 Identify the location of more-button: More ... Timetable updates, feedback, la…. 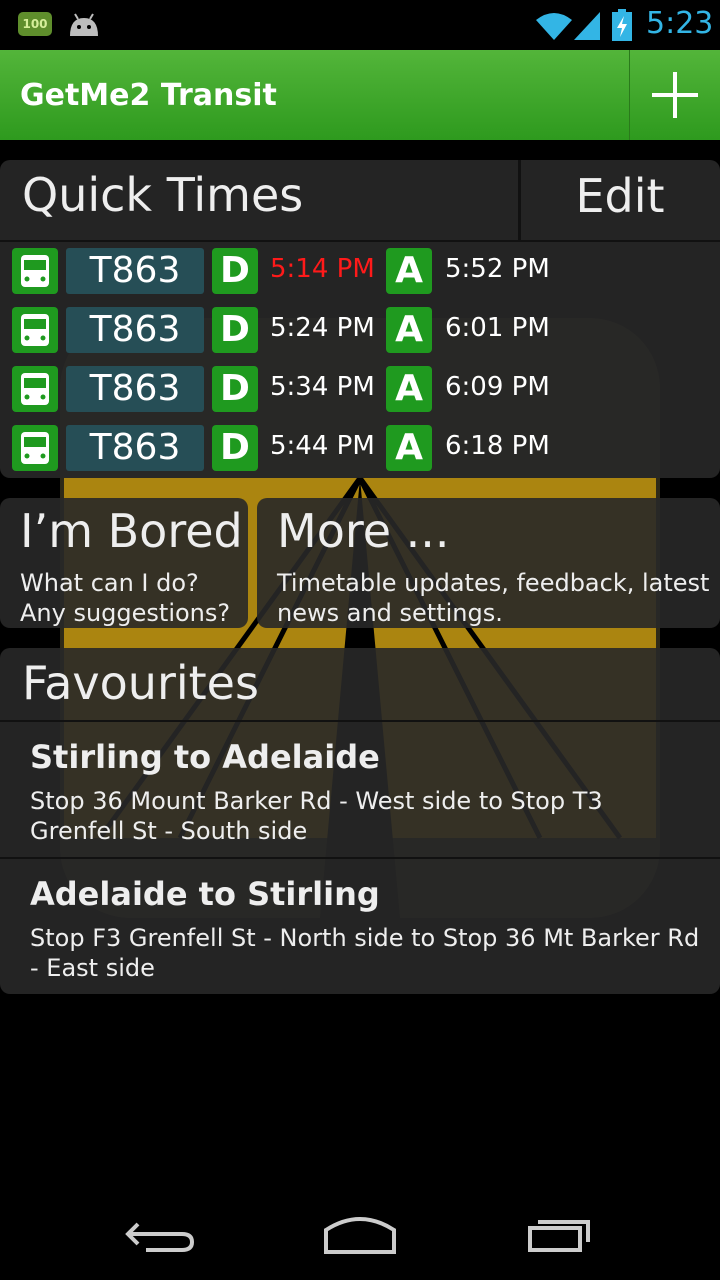
(488, 563).